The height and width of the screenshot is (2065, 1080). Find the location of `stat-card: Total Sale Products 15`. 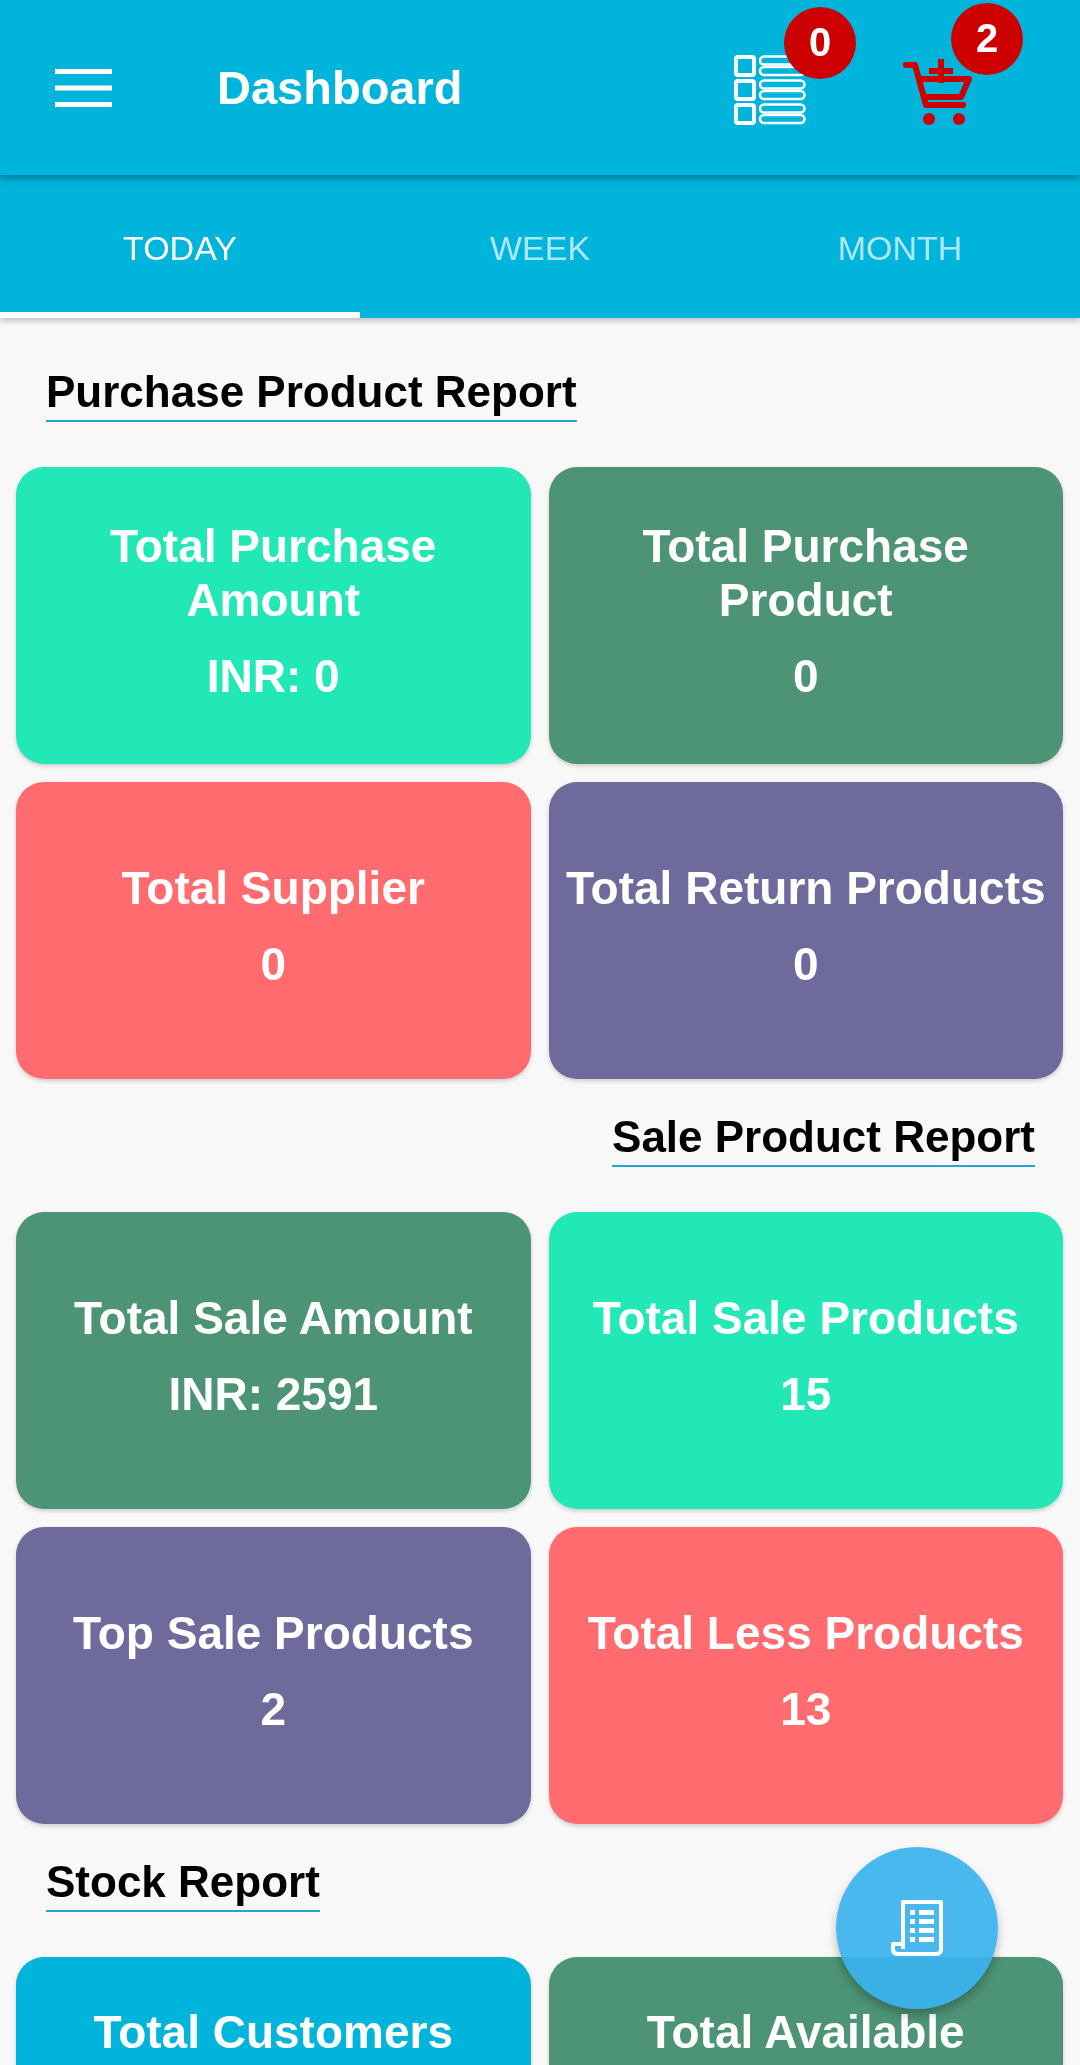

stat-card: Total Sale Products 15 is located at coordinates (805, 1360).